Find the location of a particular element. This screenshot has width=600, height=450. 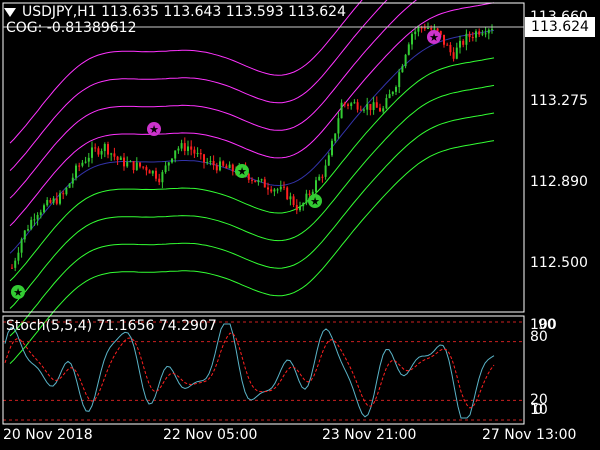

current-price-box: 113.624 is located at coordinates (560, 27).